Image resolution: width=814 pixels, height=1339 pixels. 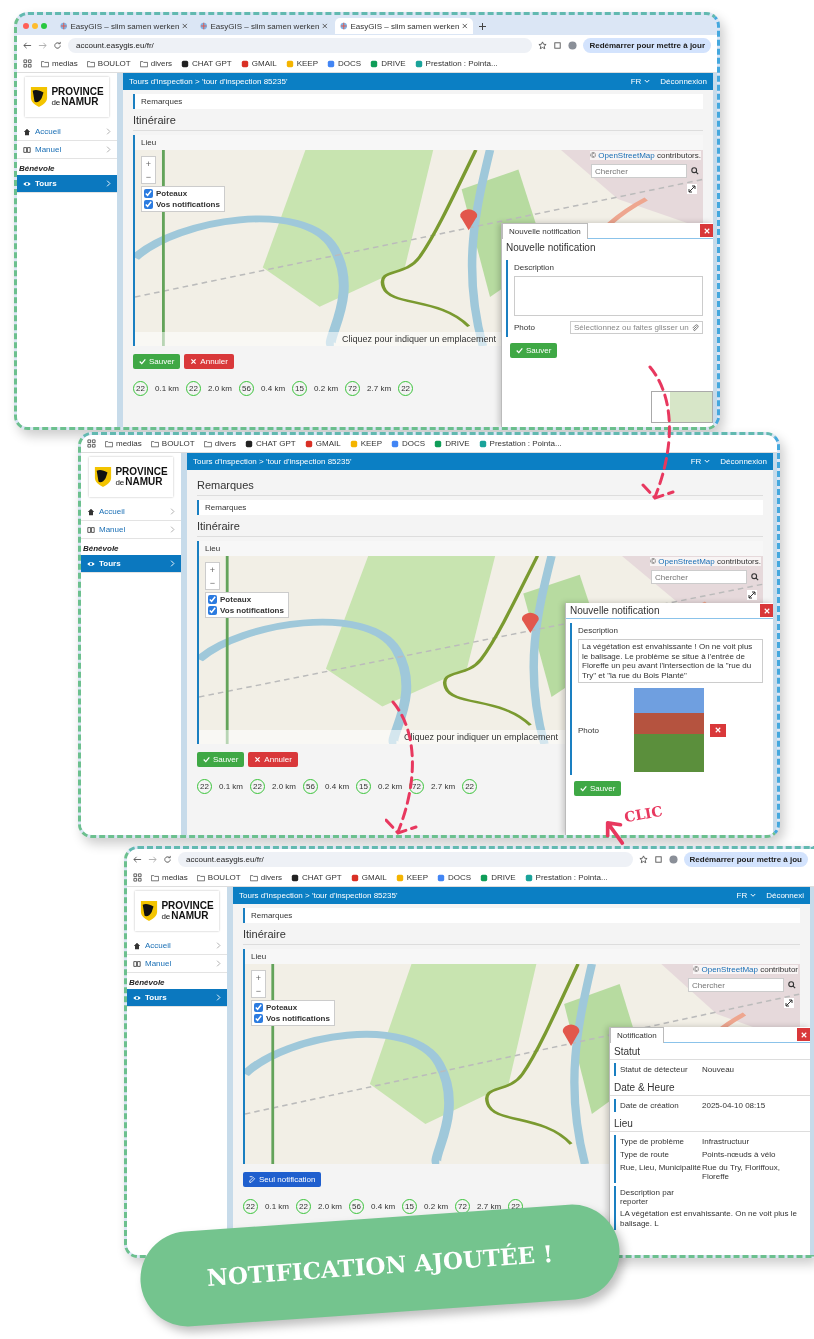 What do you see at coordinates (282, 1179) in the screenshot?
I see `edit-button: Seul notification` at bounding box center [282, 1179].